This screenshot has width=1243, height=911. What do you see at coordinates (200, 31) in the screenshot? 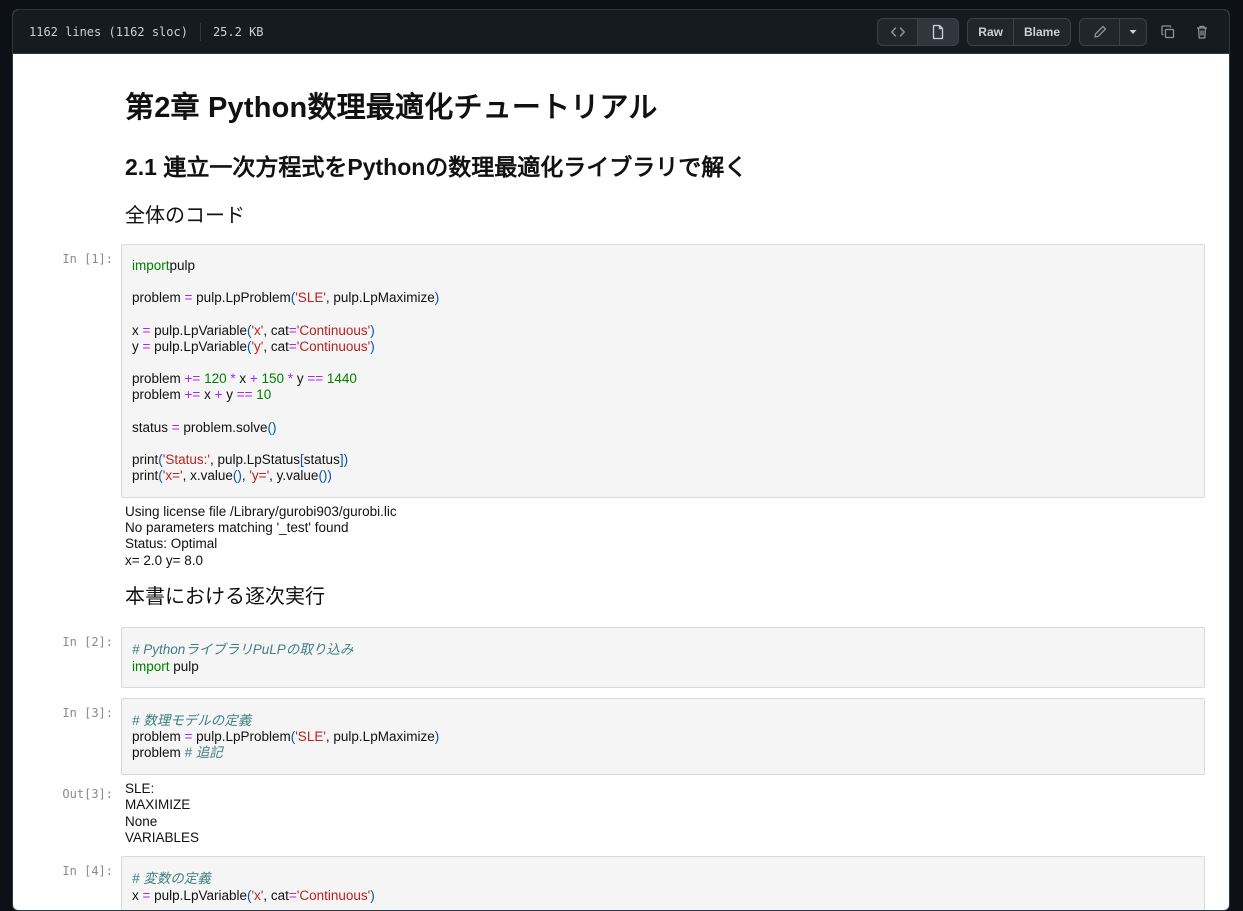
I see `divider` at bounding box center [200, 31].